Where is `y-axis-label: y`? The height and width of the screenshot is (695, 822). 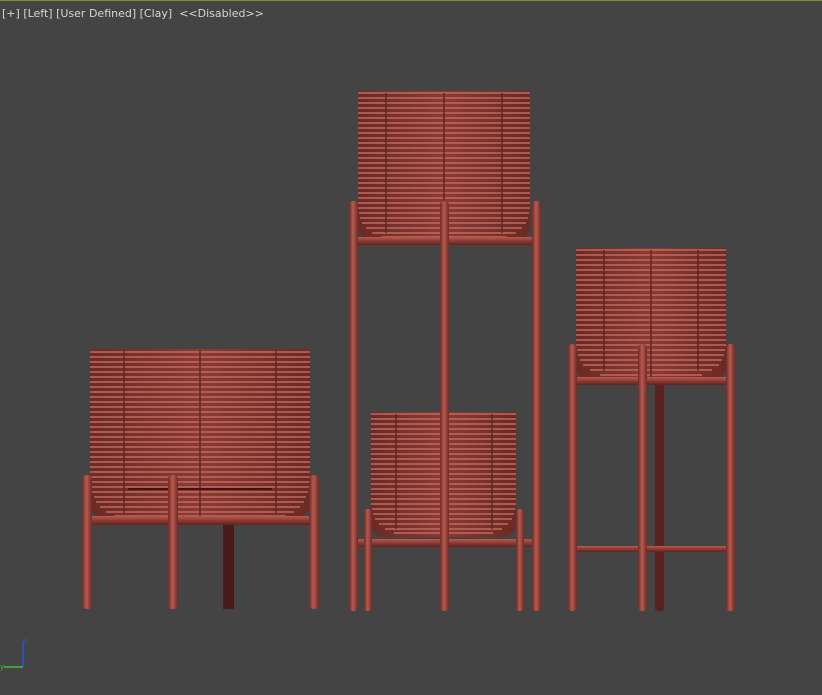
y-axis-label: y is located at coordinates (2, 667).